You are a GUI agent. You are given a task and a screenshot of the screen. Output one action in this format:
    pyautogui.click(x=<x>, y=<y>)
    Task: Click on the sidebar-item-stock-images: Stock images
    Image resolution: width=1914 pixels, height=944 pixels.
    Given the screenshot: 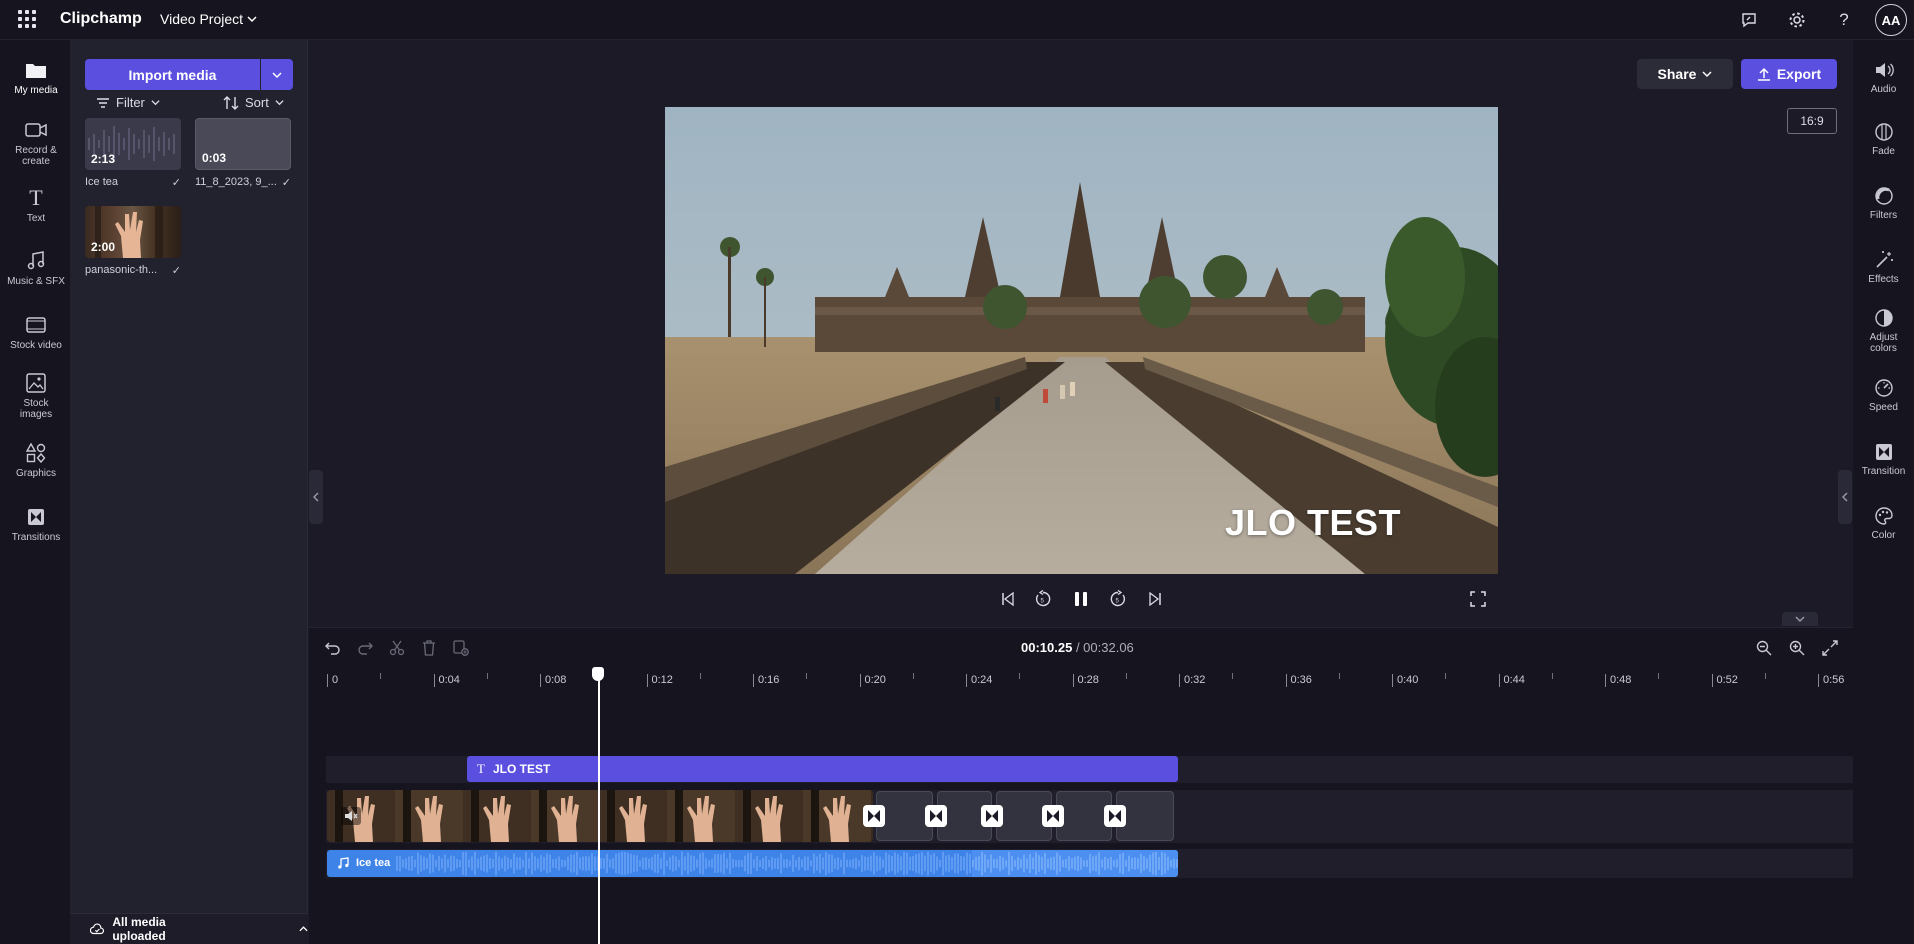 What is the action you would take?
    pyautogui.click(x=36, y=395)
    